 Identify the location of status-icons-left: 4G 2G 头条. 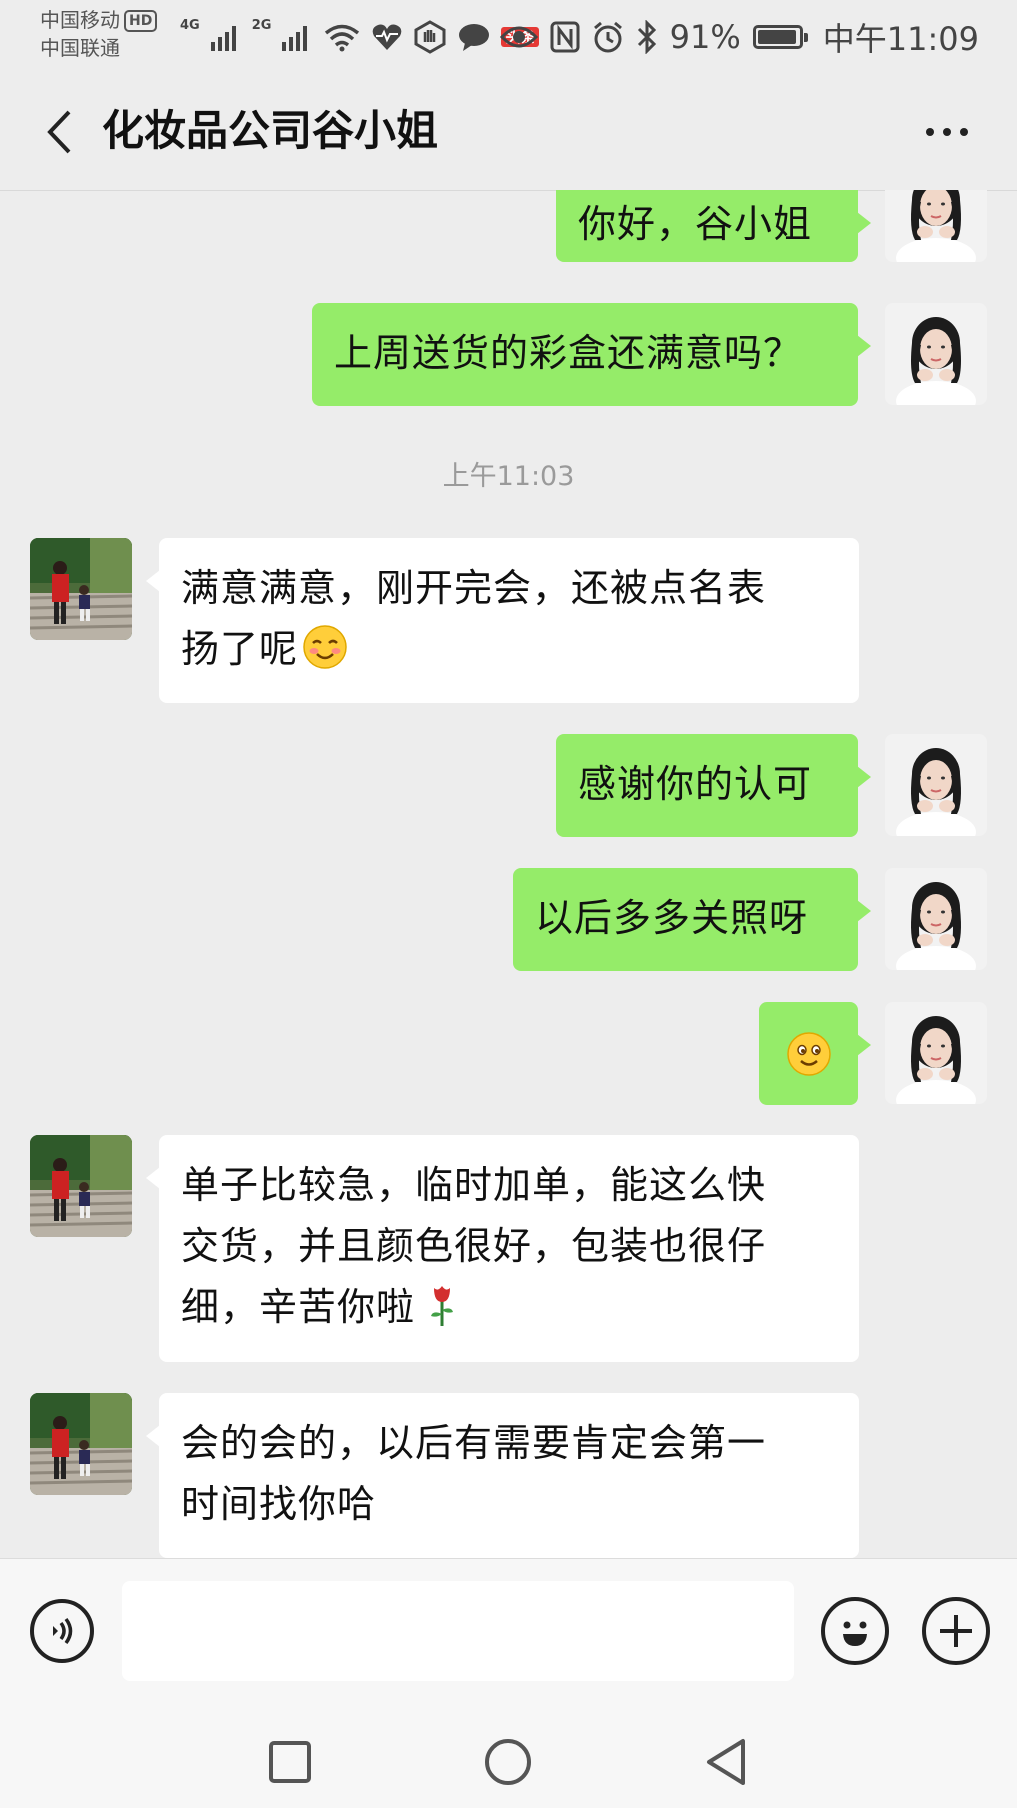
(360, 37).